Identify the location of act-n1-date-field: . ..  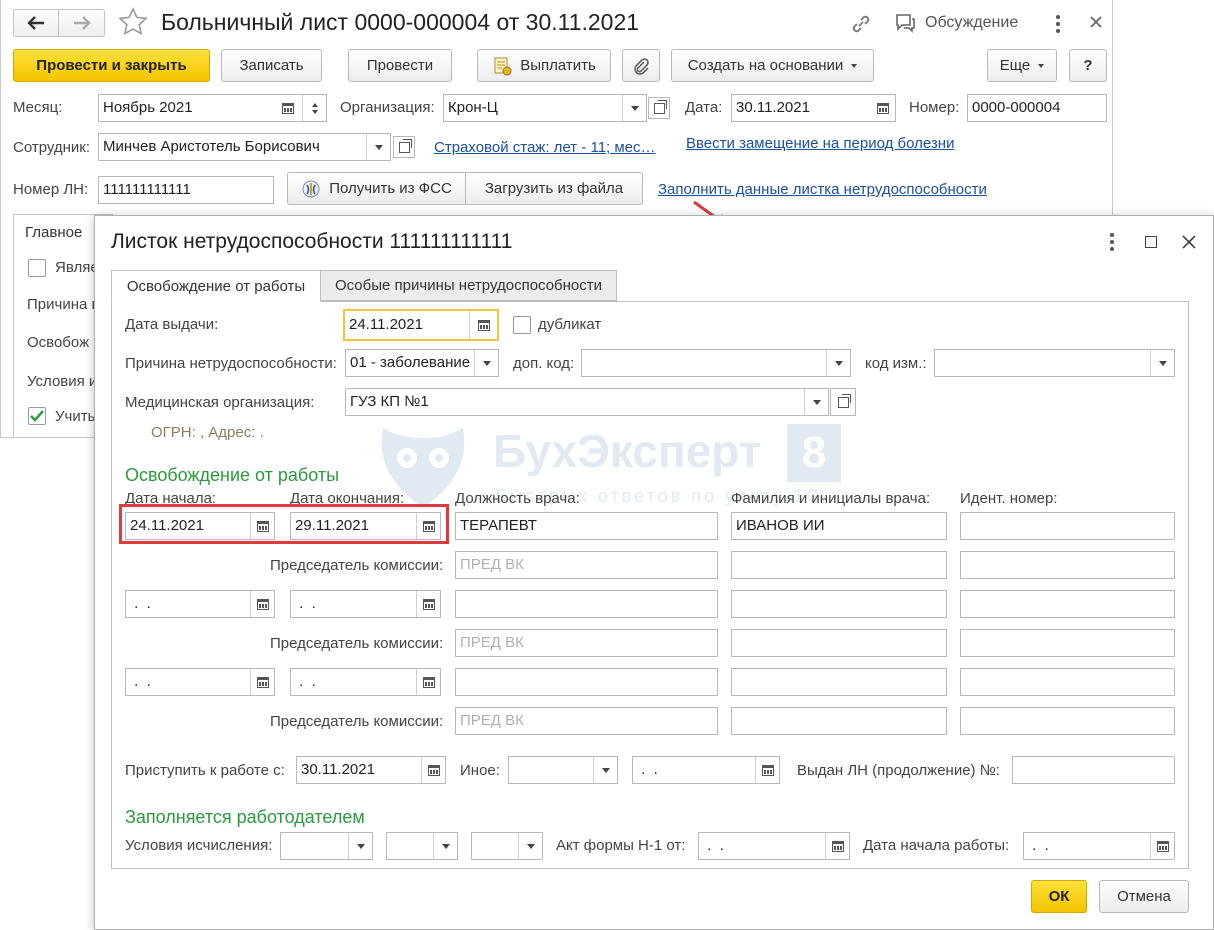
(774, 846).